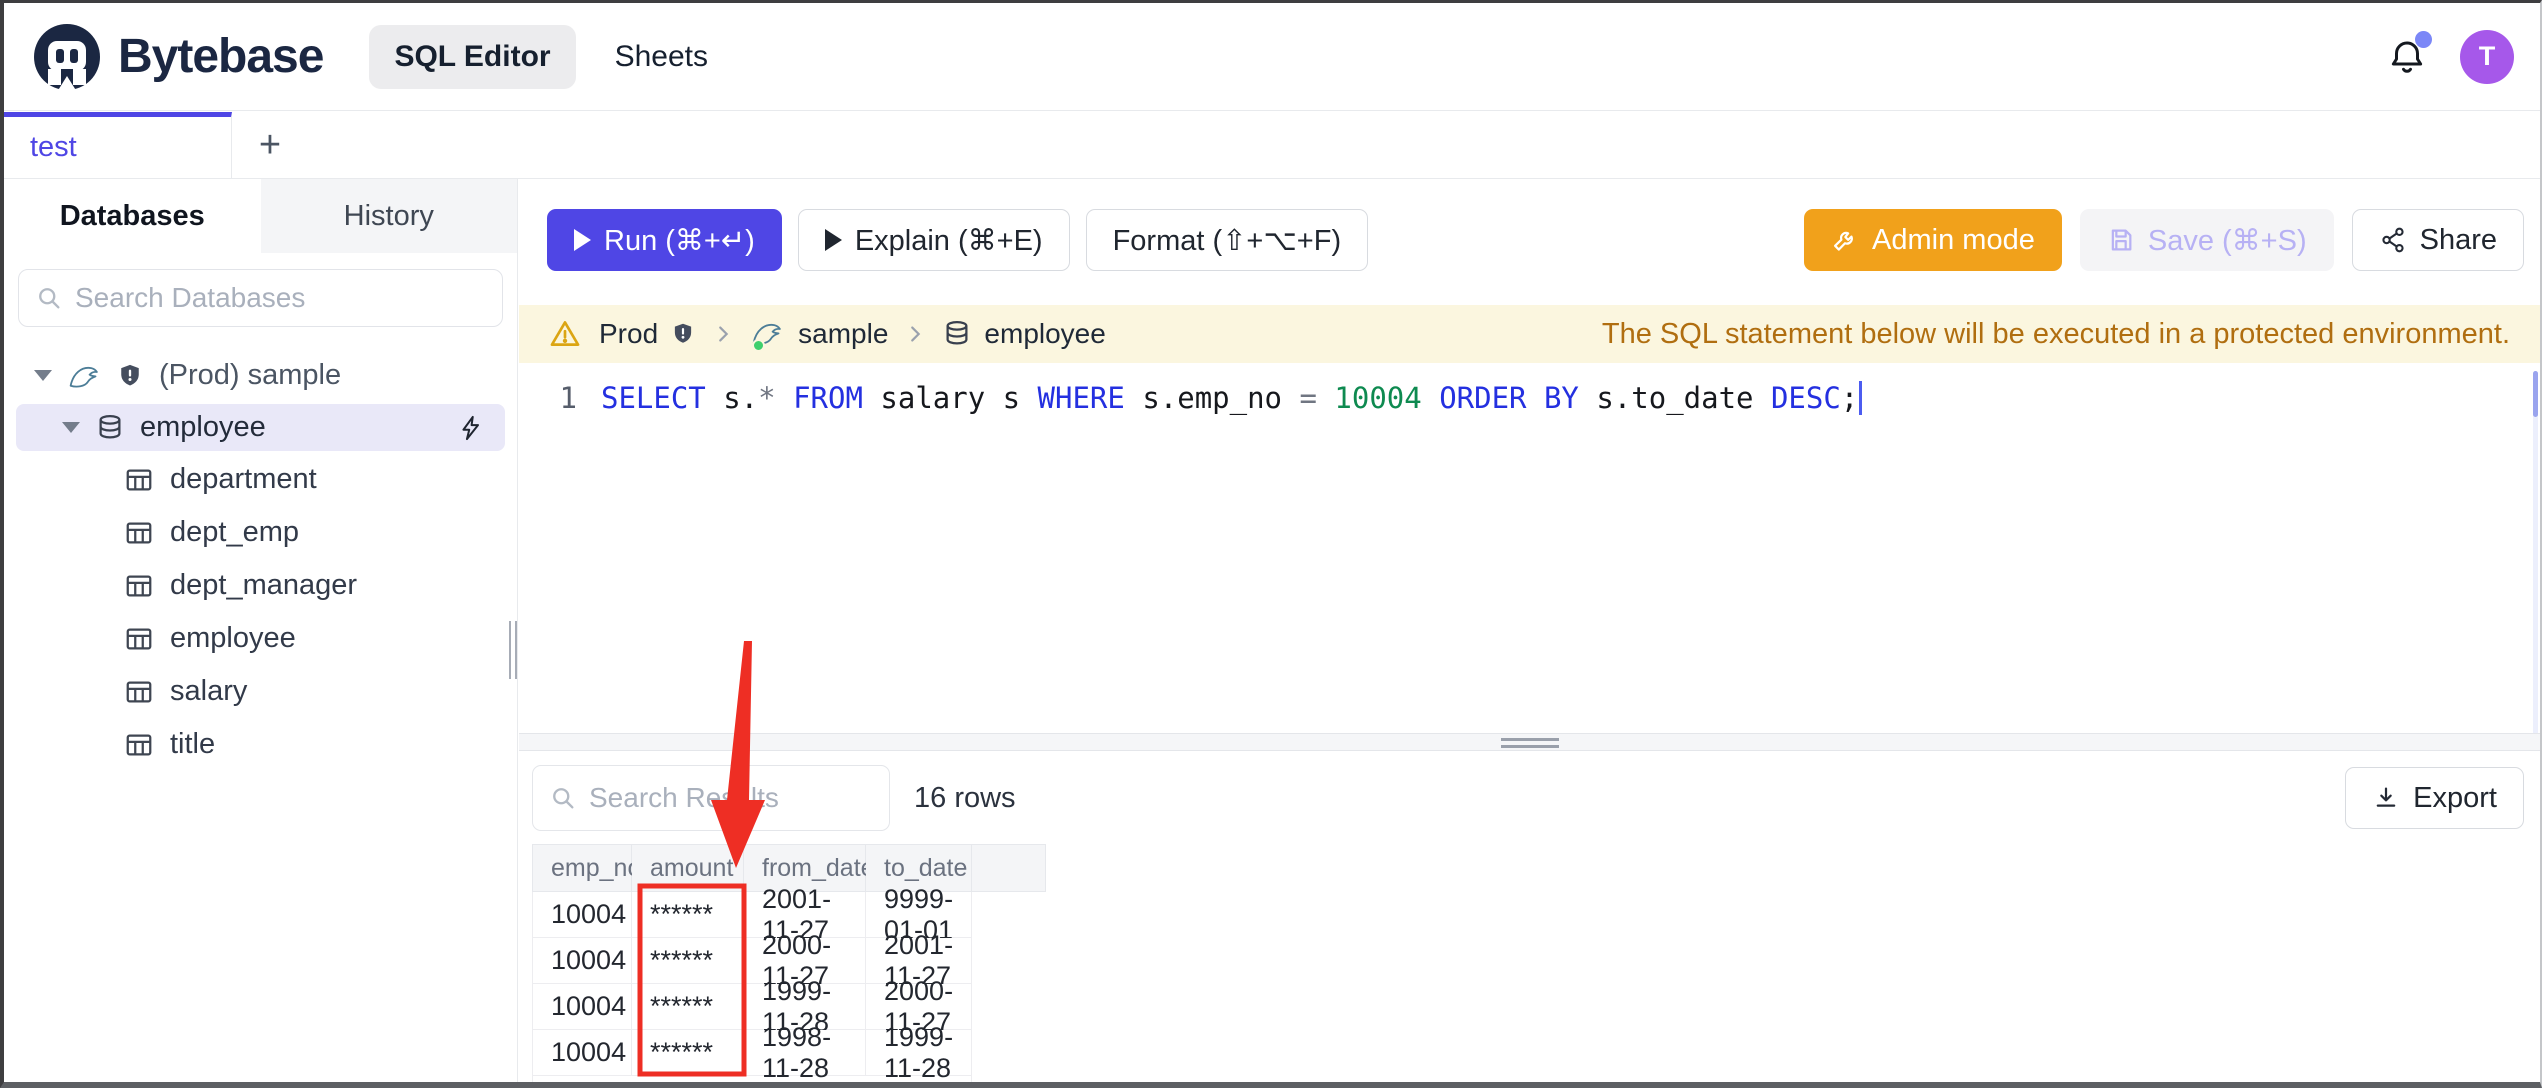 Image resolution: width=2542 pixels, height=1088 pixels. I want to click on wrench-icon, so click(1843, 241).